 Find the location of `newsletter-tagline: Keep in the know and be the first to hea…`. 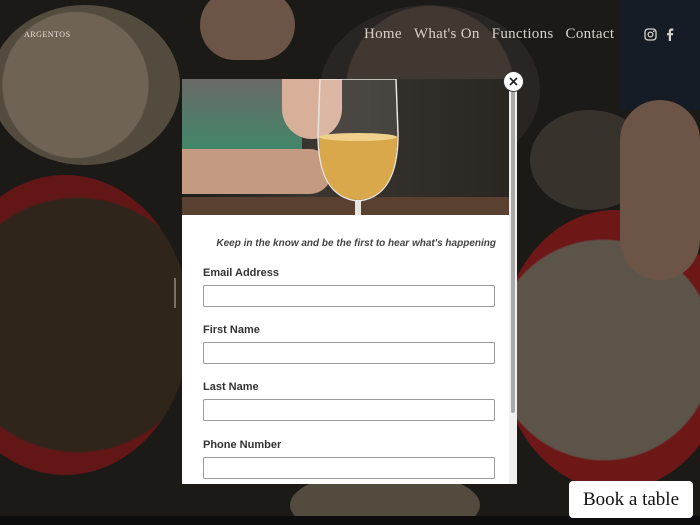

newsletter-tagline: Keep in the know and be the first to hea… is located at coordinates (356, 243).